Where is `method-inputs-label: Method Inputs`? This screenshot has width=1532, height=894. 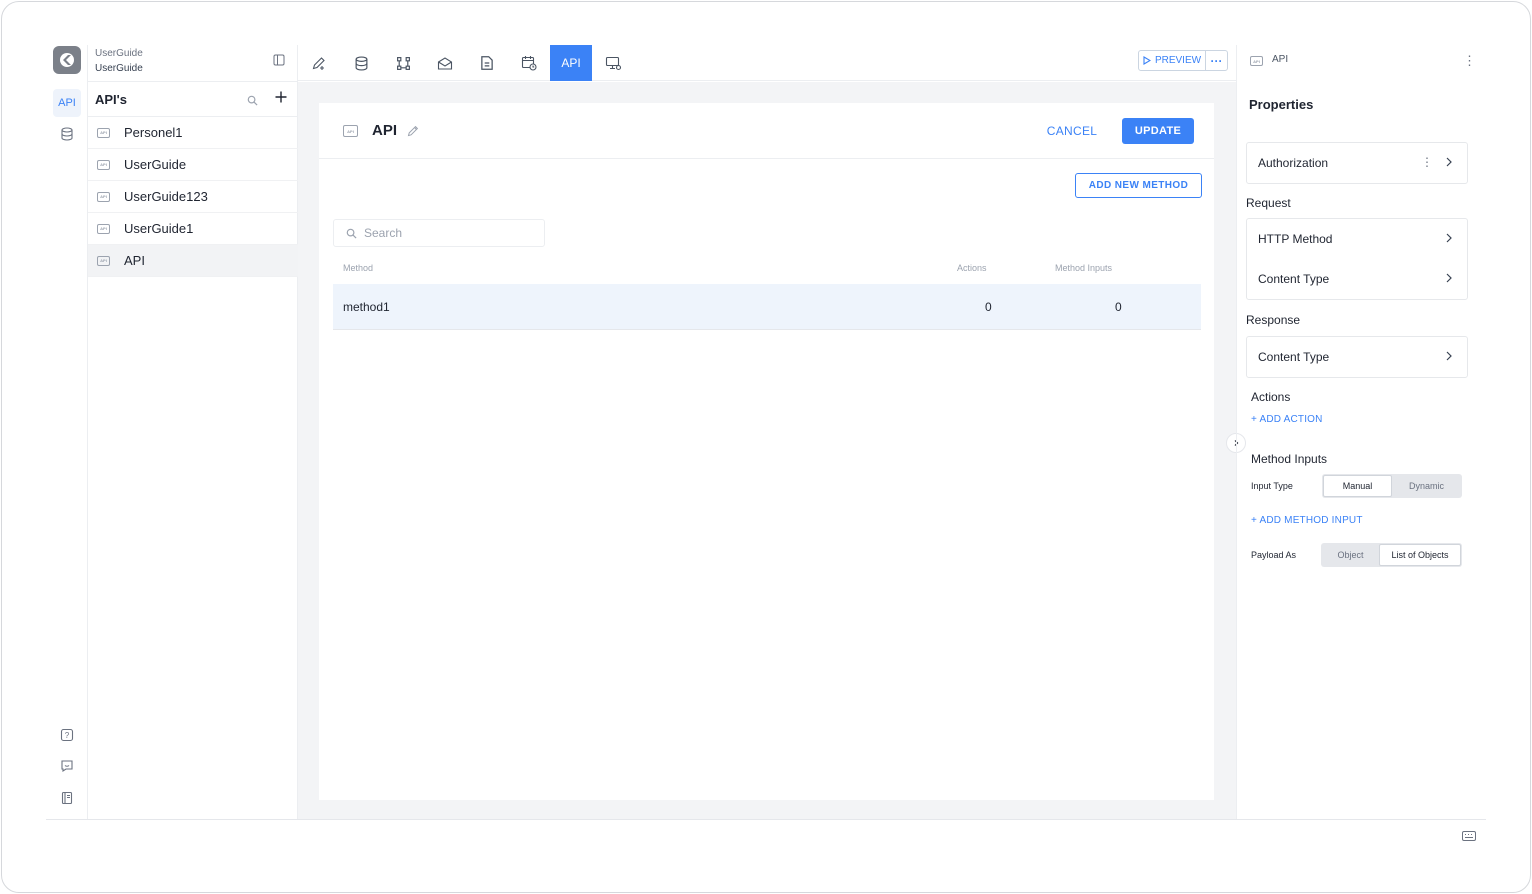 method-inputs-label: Method Inputs is located at coordinates (1289, 459).